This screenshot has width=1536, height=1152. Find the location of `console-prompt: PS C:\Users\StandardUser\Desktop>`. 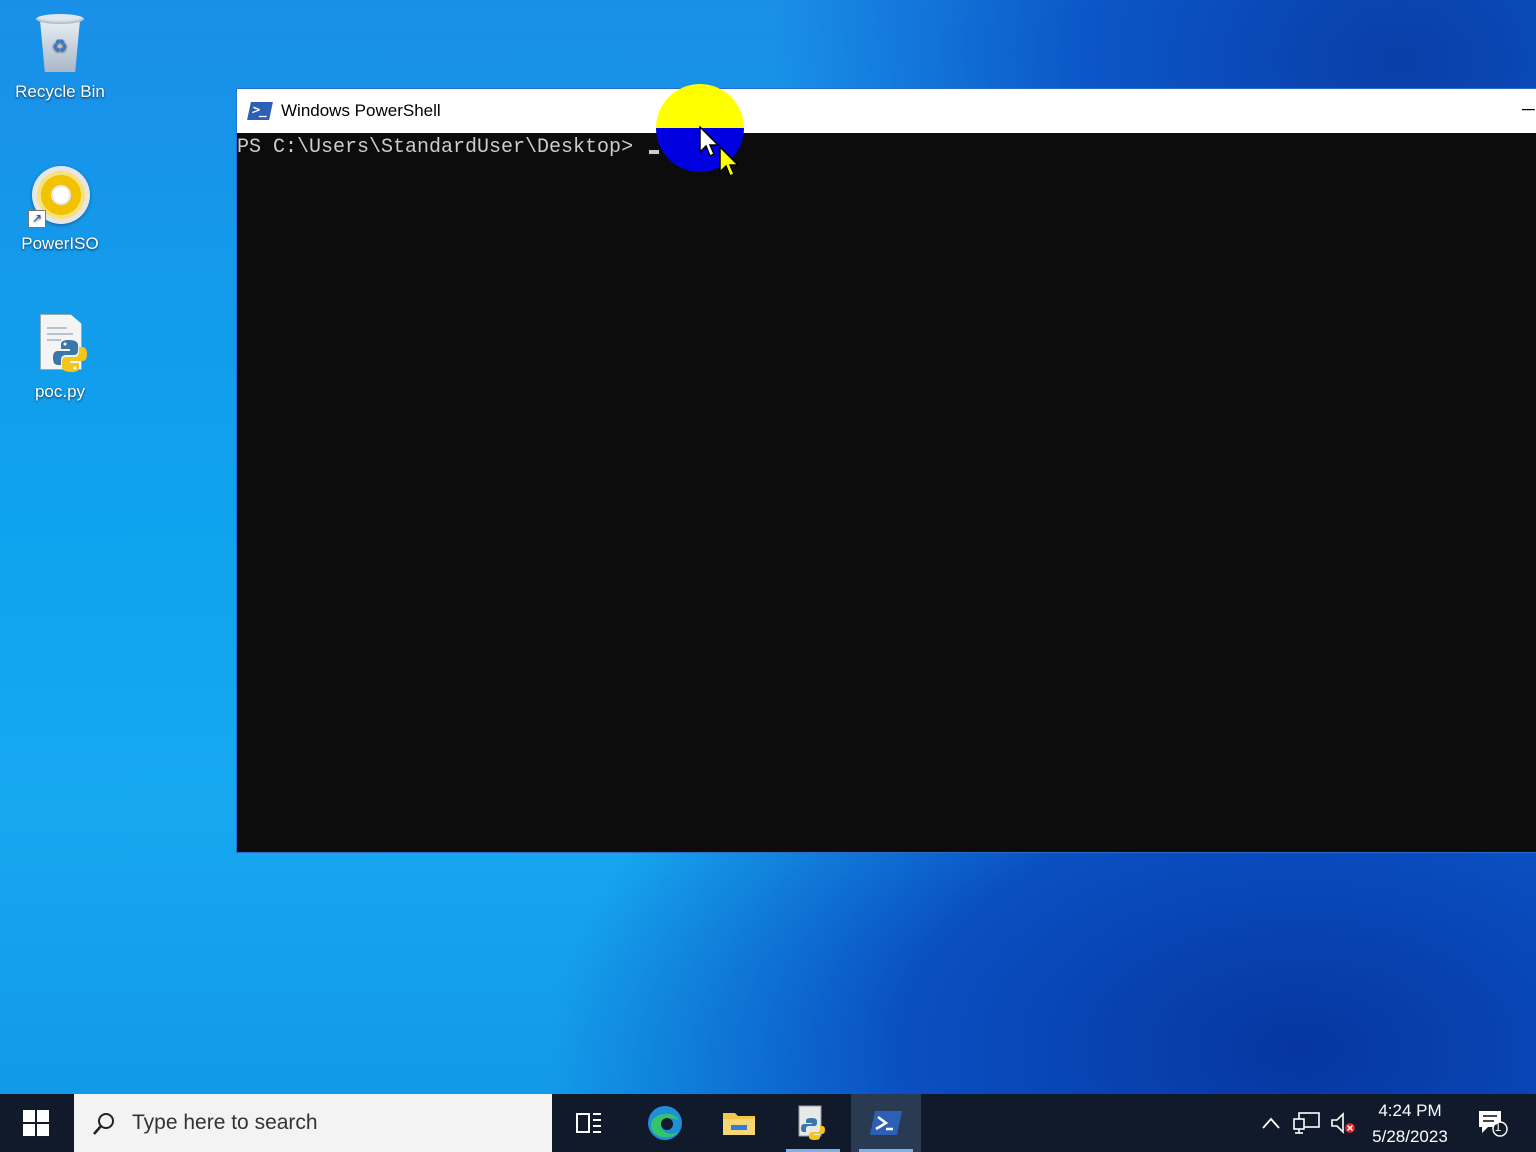

console-prompt: PS C:\Users\StandardUser\Desktop> is located at coordinates (441, 147).